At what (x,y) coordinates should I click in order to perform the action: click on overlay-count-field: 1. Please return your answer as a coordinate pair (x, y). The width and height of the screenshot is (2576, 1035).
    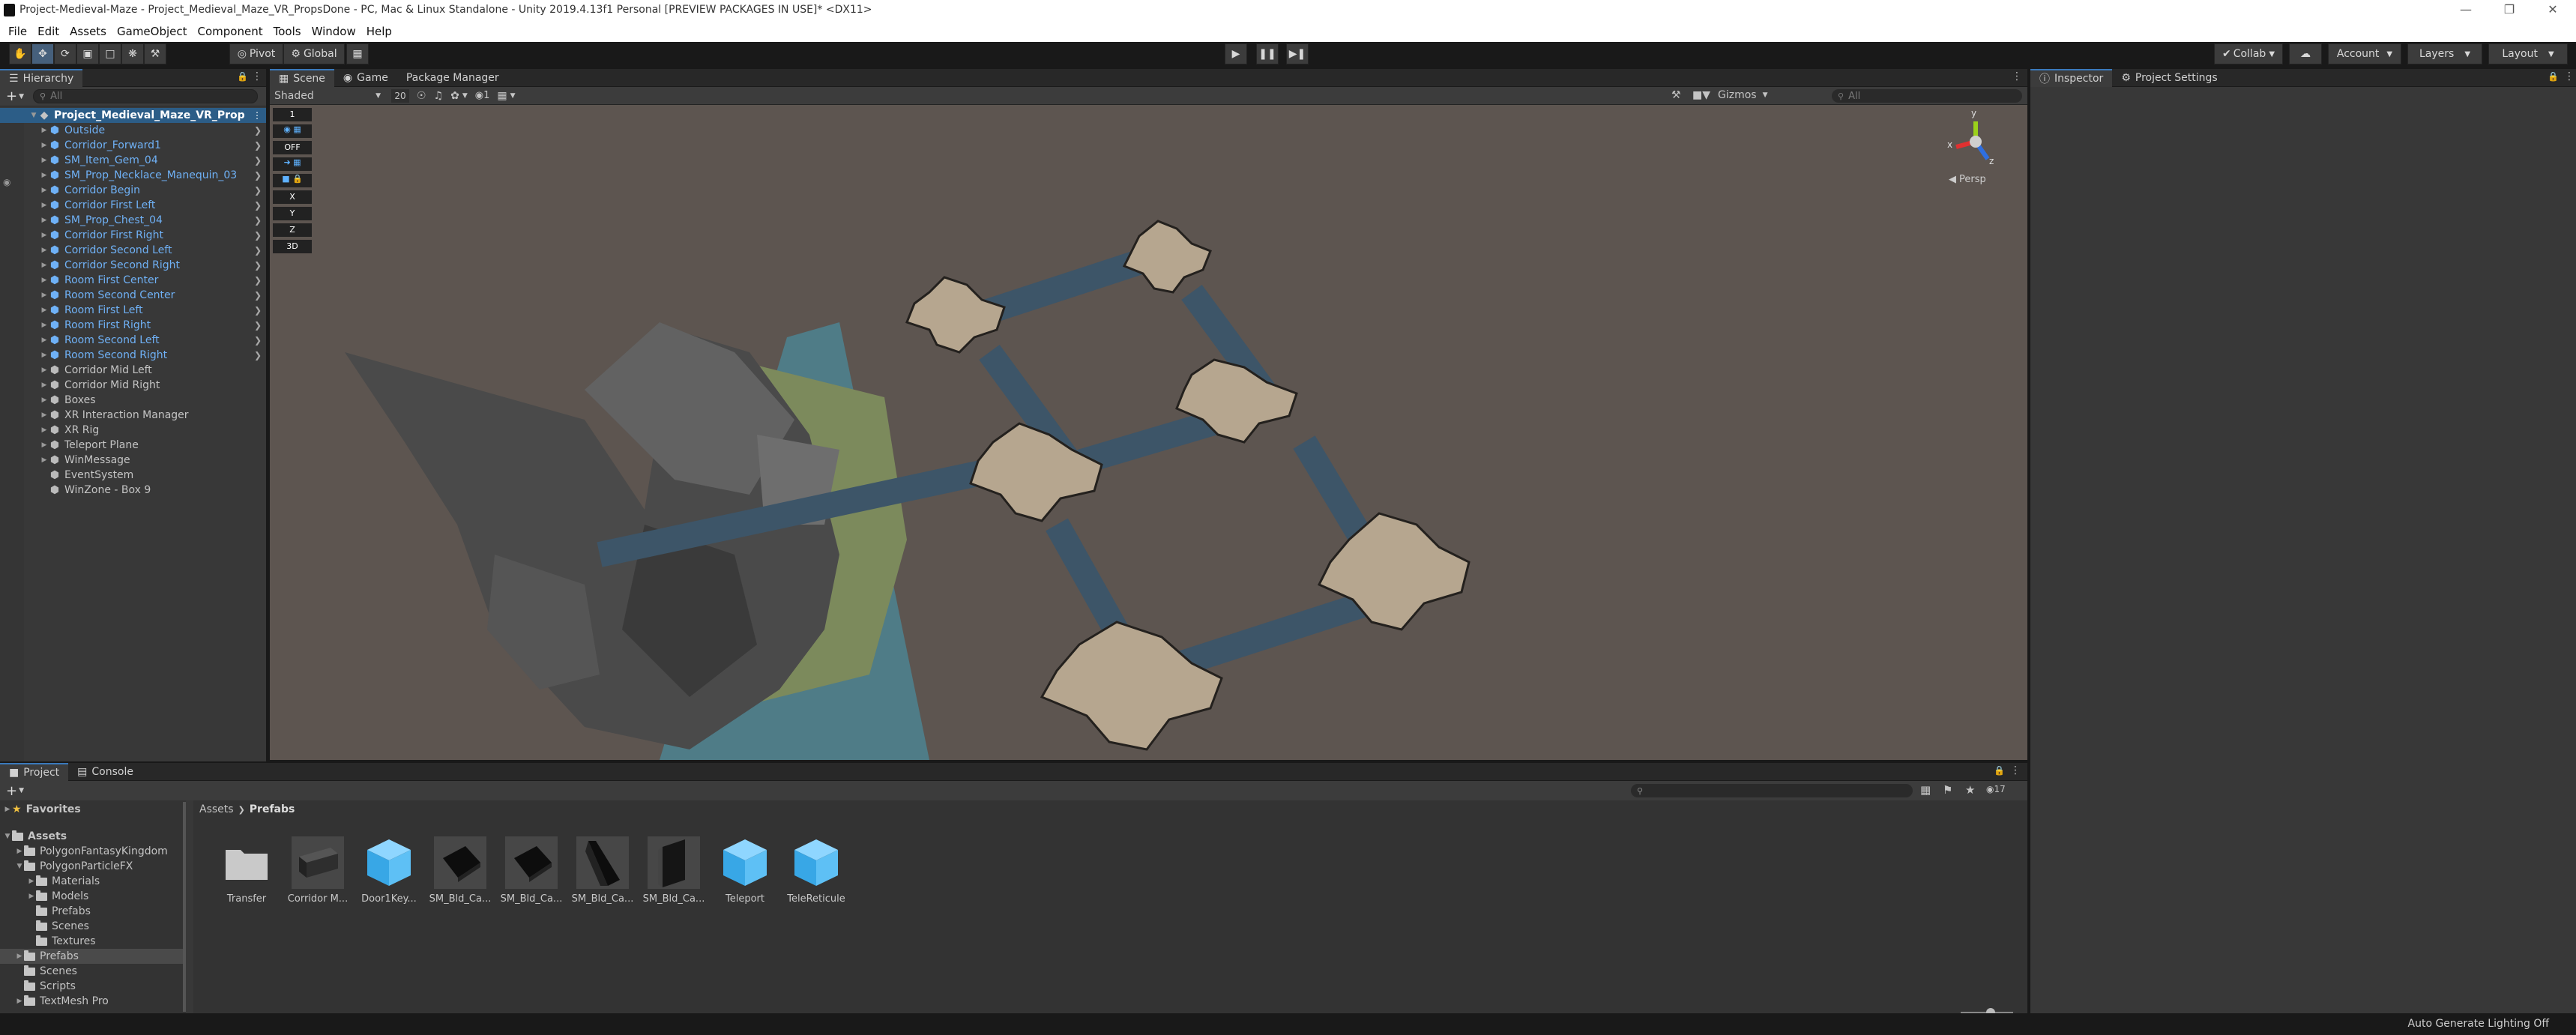
    Looking at the image, I should click on (292, 114).